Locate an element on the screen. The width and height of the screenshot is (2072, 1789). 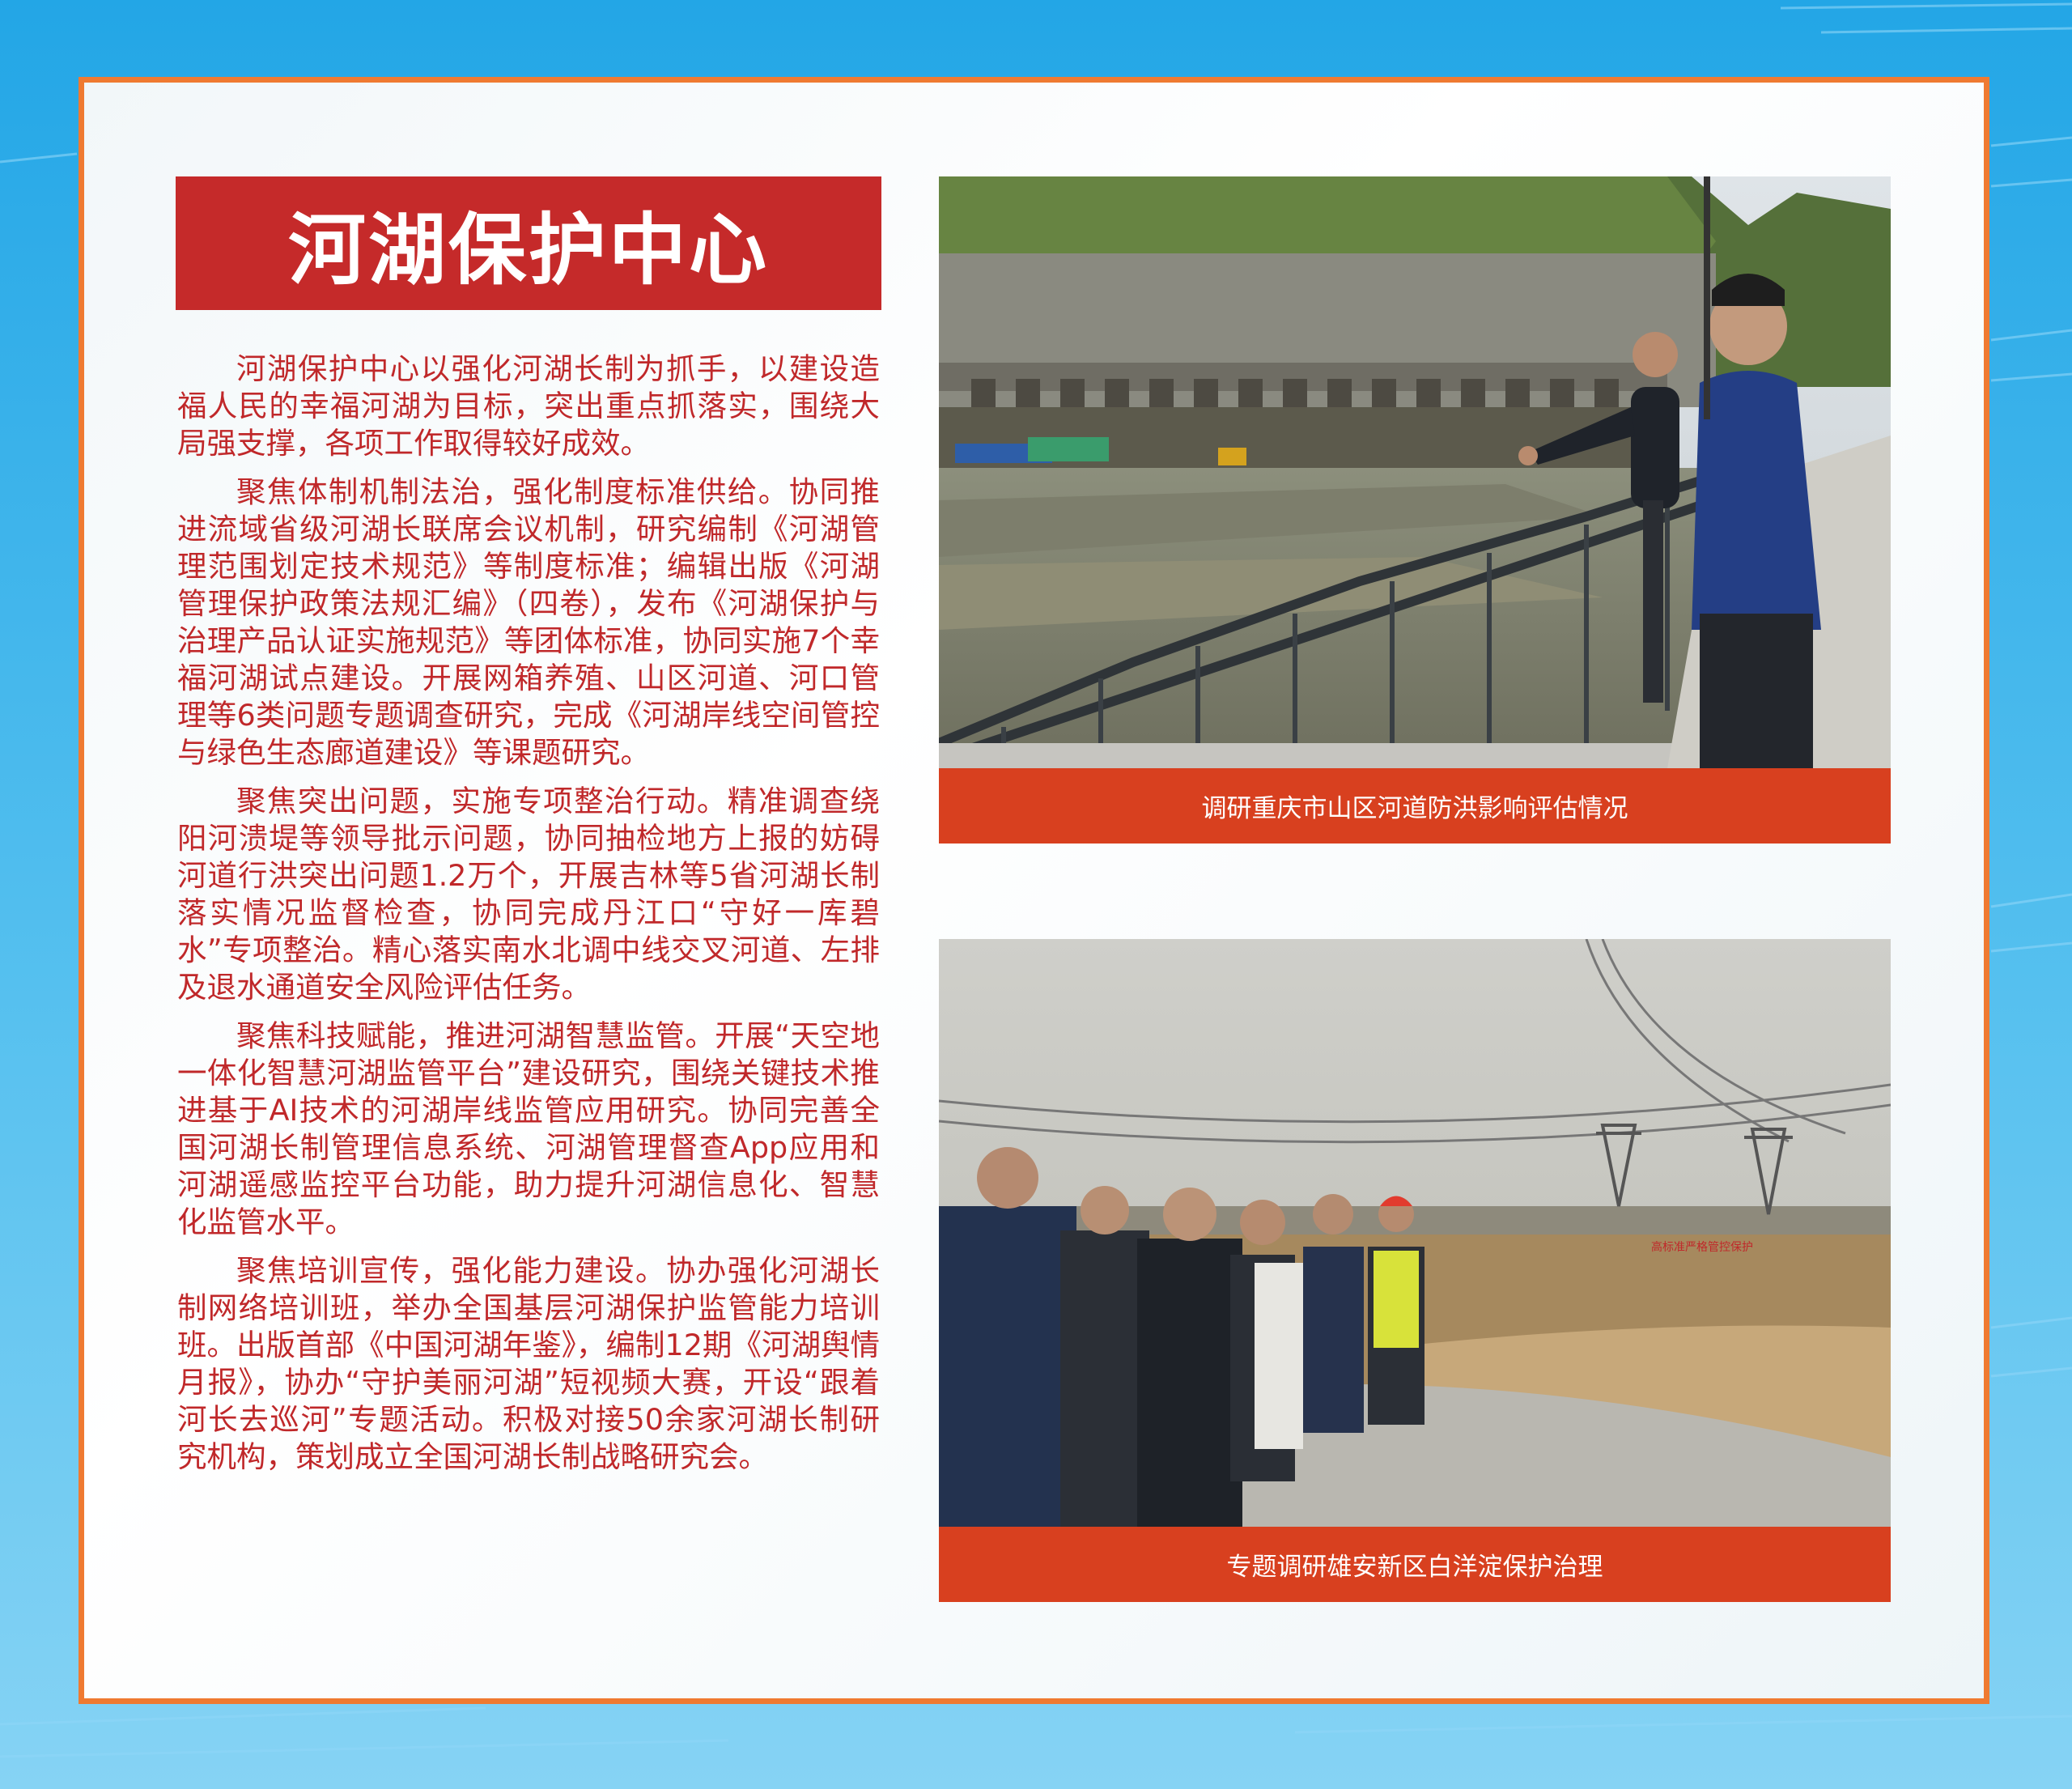
sign-text: 高标准严格管控保护 is located at coordinates (1702, 1247).